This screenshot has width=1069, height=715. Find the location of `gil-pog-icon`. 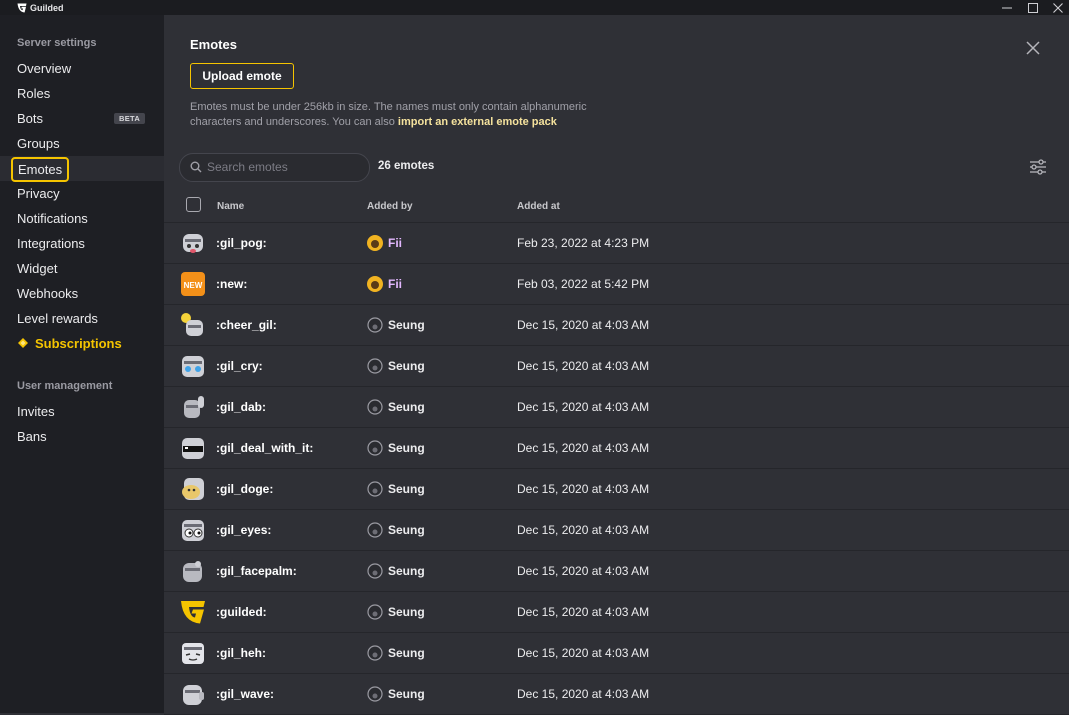

gil-pog-icon is located at coordinates (193, 243).